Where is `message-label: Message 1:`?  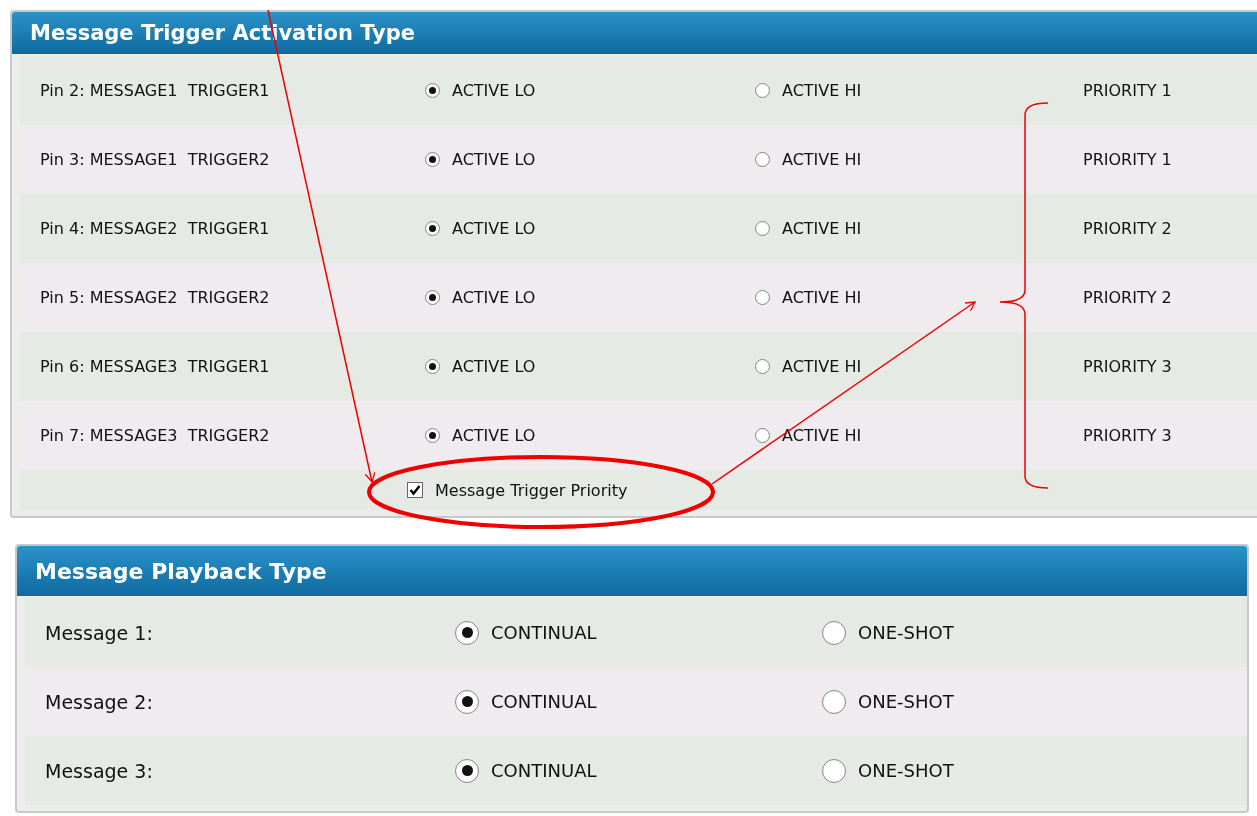 message-label: Message 1: is located at coordinates (99, 632).